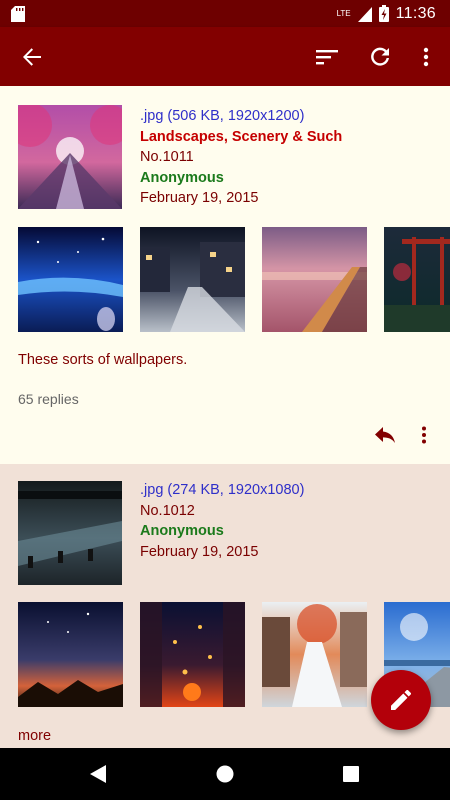  Describe the element at coordinates (415, 13) in the screenshot. I see `status-time: 11:36` at that location.